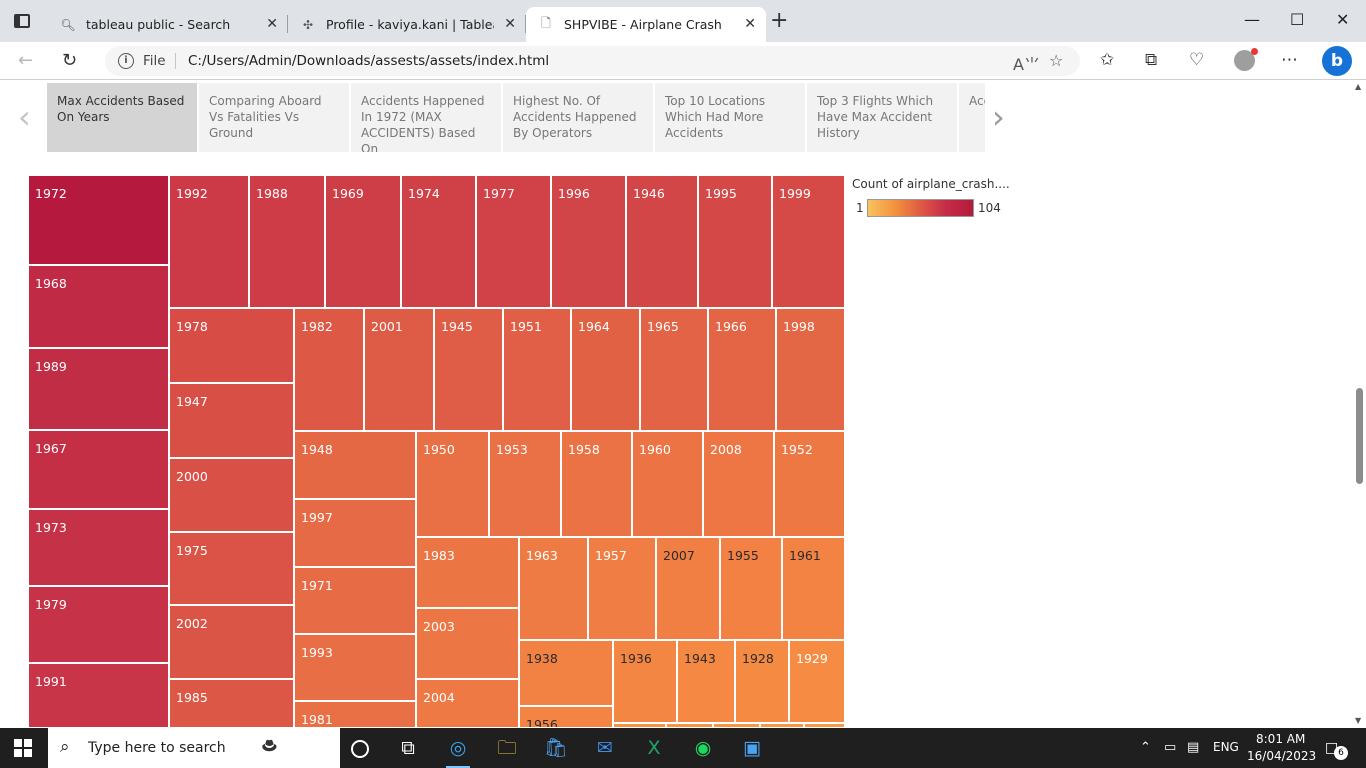 The height and width of the screenshot is (768, 1366). I want to click on treemap-cell-2003: 2003, so click(467, 643).